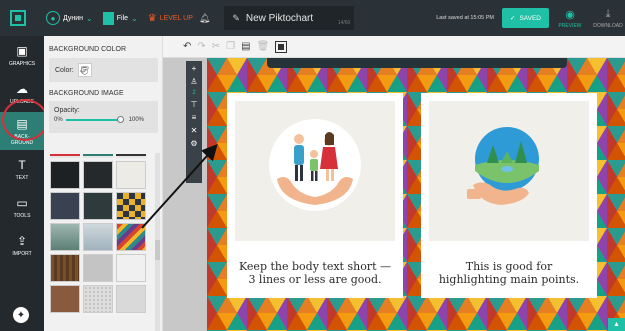 Image resolution: width=625 pixels, height=331 pixels. What do you see at coordinates (608, 13) in the screenshot?
I see `download-icon: ⤓` at bounding box center [608, 13].